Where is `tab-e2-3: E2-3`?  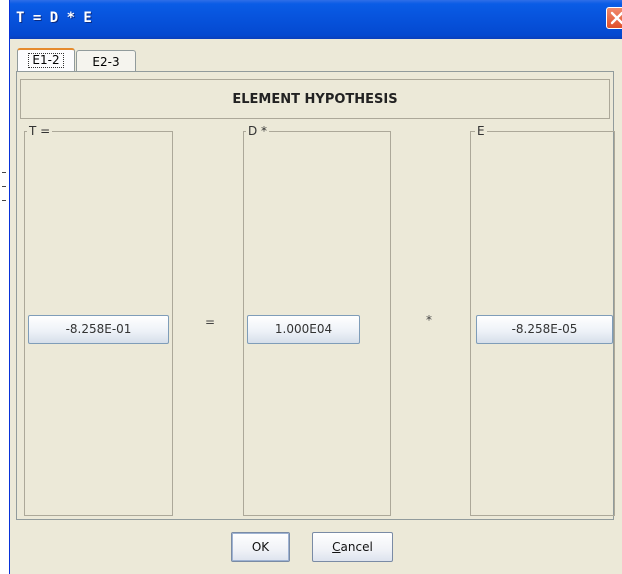
tab-e2-3: E2-3 is located at coordinates (106, 60).